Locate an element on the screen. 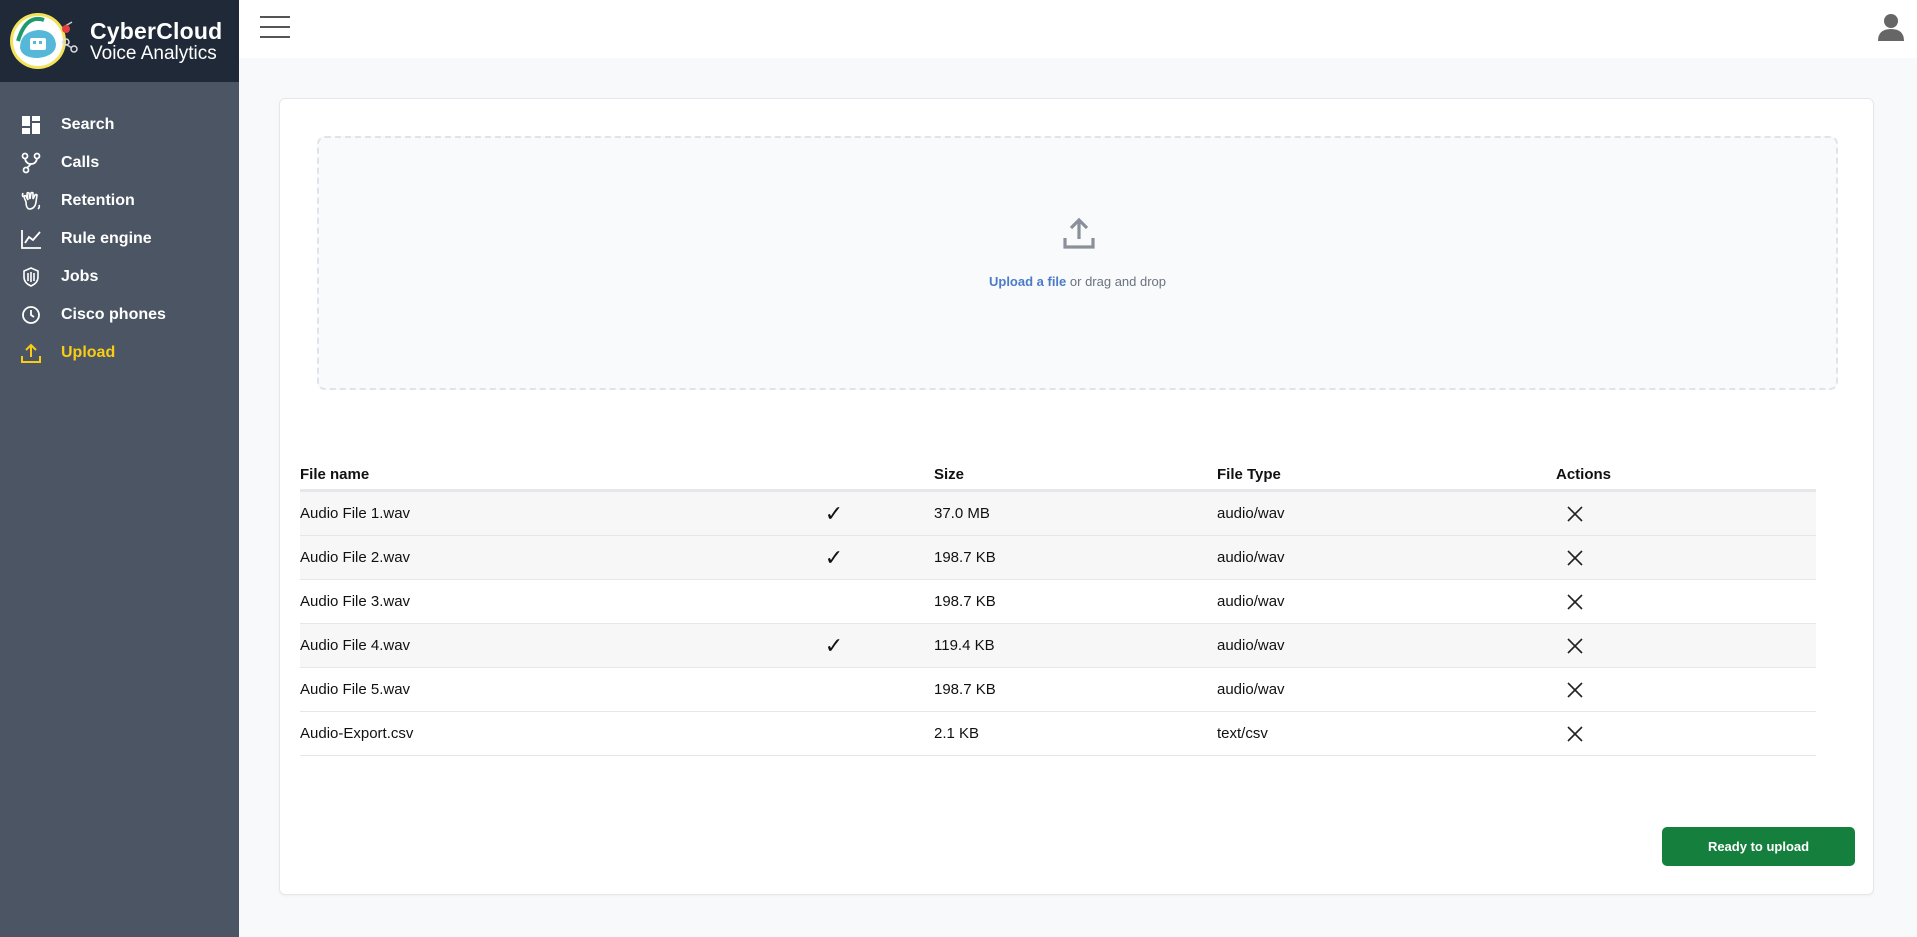 The width and height of the screenshot is (1917, 937). line-chart-icon is located at coordinates (31, 239).